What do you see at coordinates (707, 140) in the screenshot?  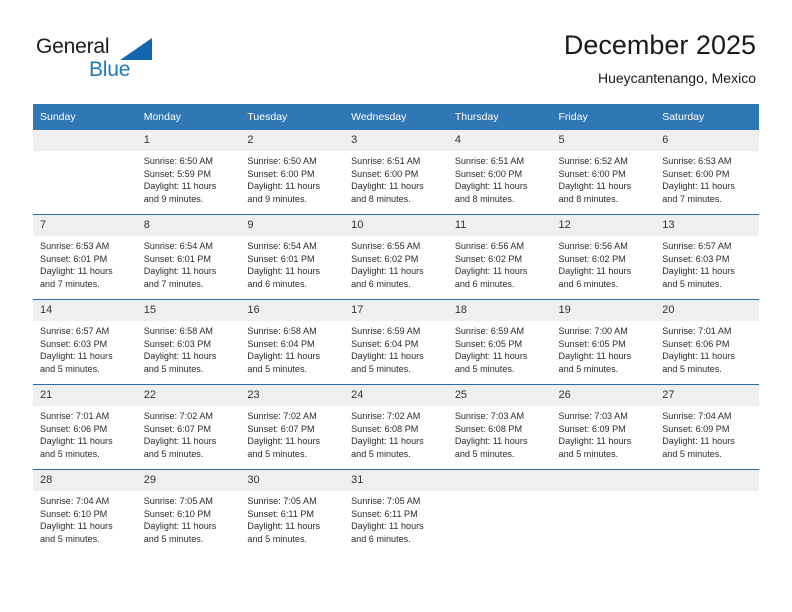 I see `day-number: 6` at bounding box center [707, 140].